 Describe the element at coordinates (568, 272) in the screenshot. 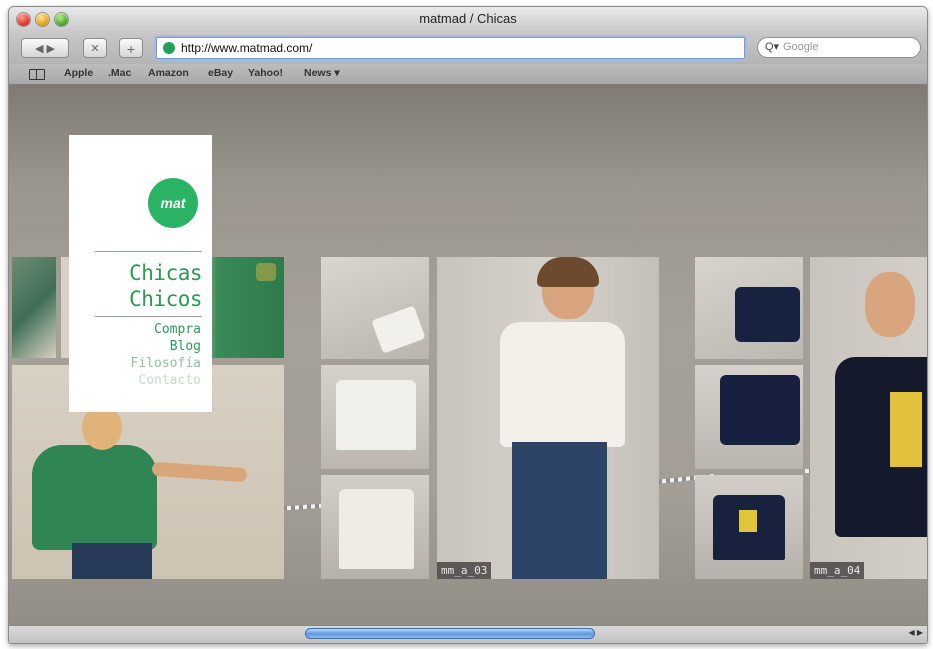

I see `model-hair` at that location.